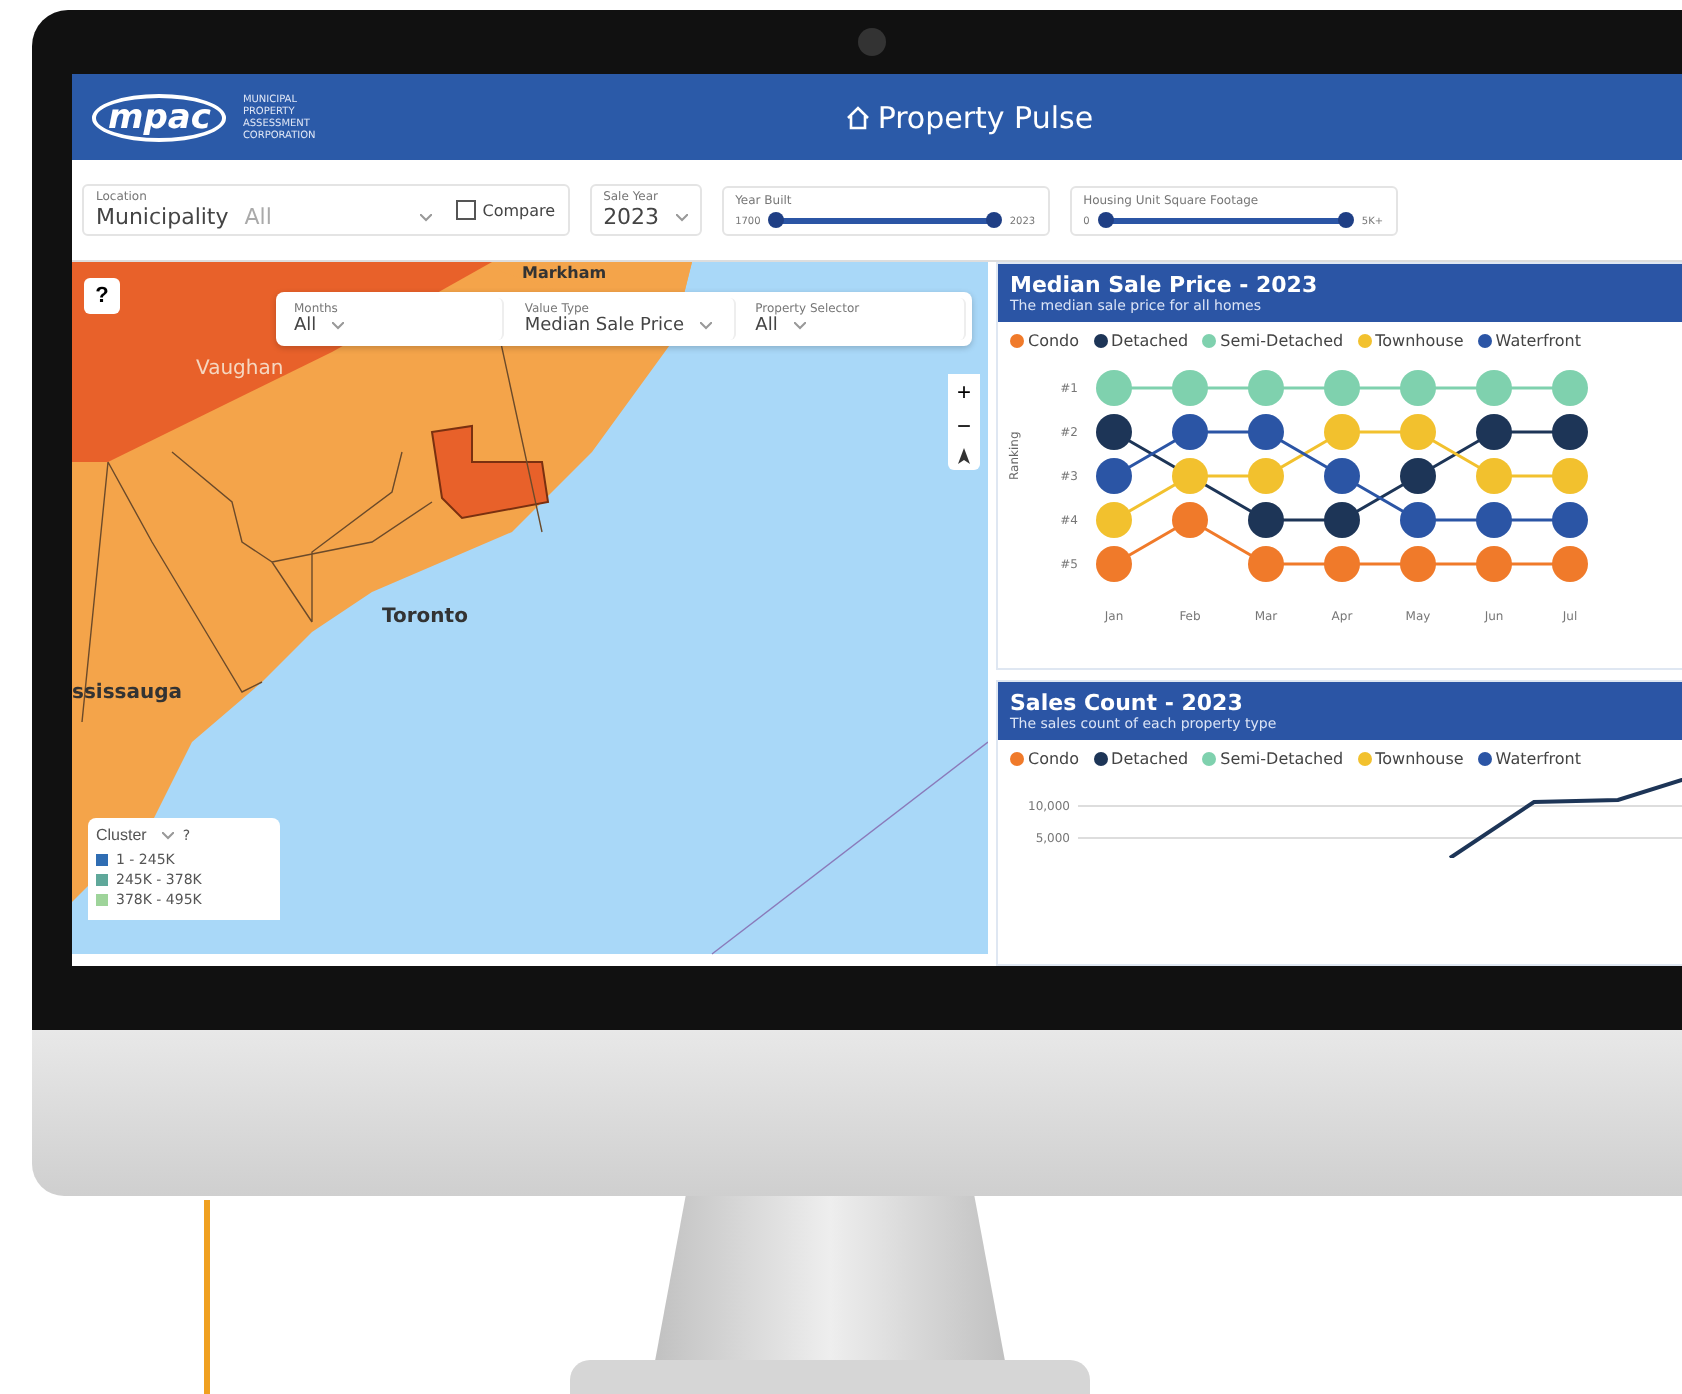 The width and height of the screenshot is (1682, 1394). Describe the element at coordinates (425, 617) in the screenshot. I see `place-label: Toronto` at that location.